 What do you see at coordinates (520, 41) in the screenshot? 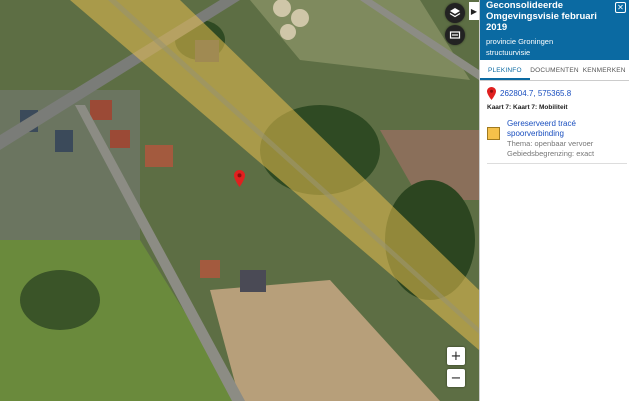
I see `plan-province: provincie Groningen` at bounding box center [520, 41].